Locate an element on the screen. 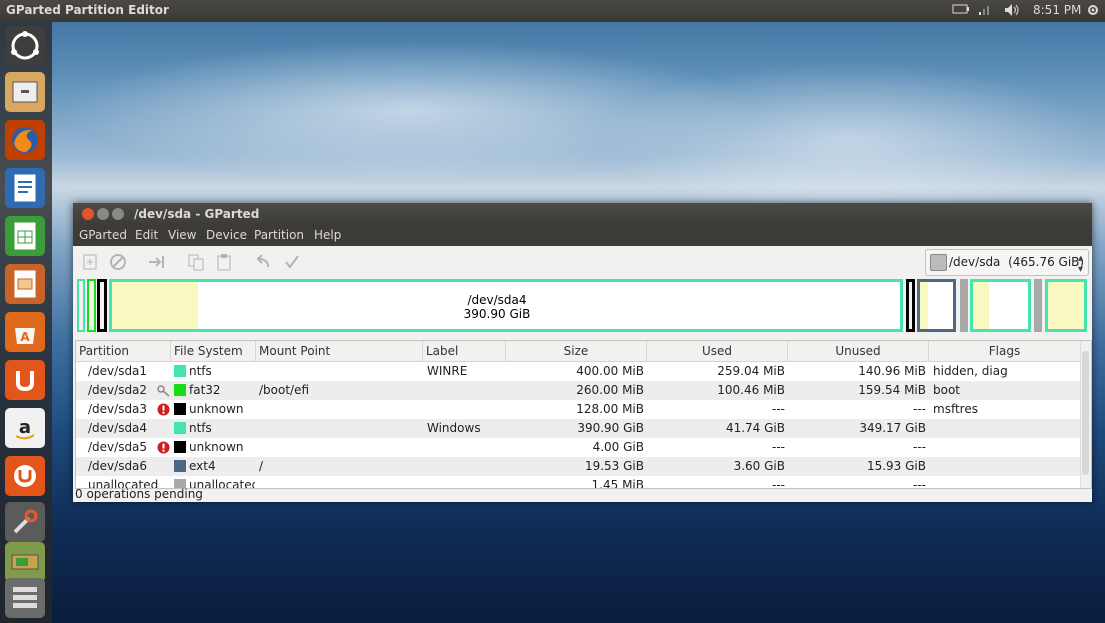  map-sda6 is located at coordinates (936, 305).